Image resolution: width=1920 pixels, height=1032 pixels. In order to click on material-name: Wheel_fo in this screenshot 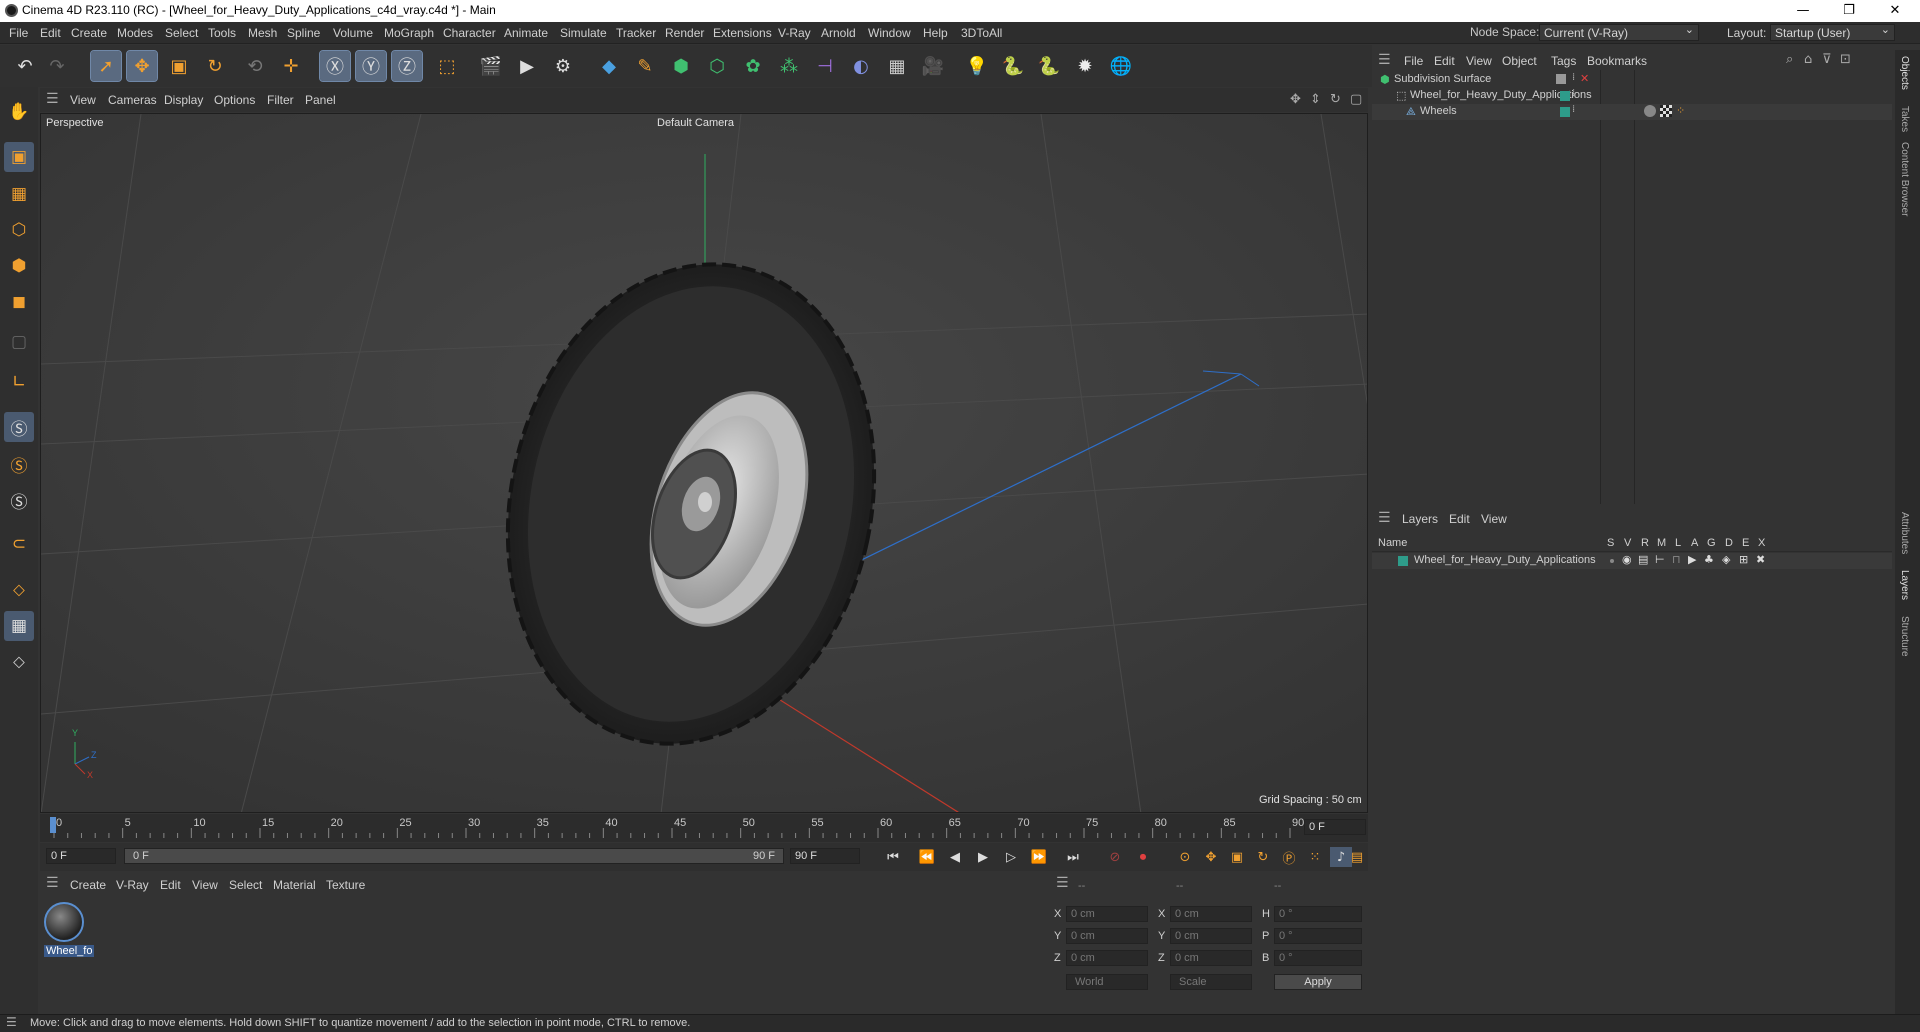, I will do `click(69, 951)`.